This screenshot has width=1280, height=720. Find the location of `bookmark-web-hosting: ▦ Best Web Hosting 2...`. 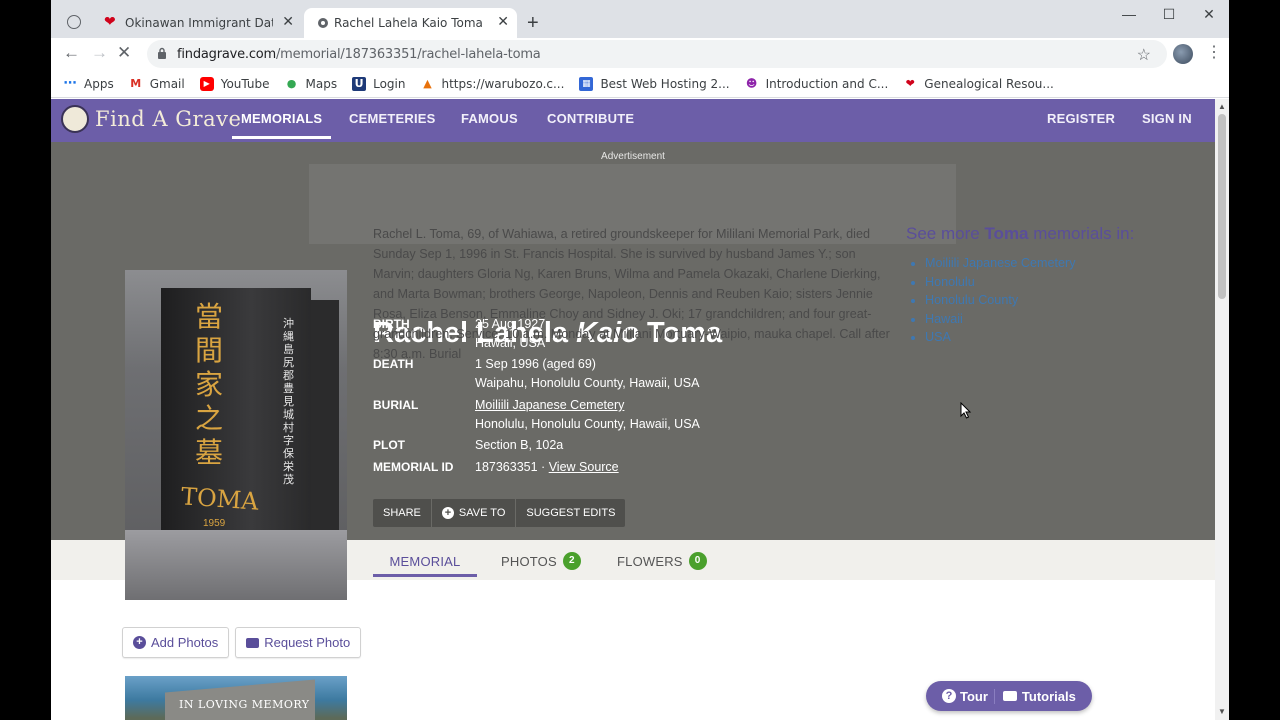

bookmark-web-hosting: ▦ Best Web Hosting 2... is located at coordinates (654, 83).